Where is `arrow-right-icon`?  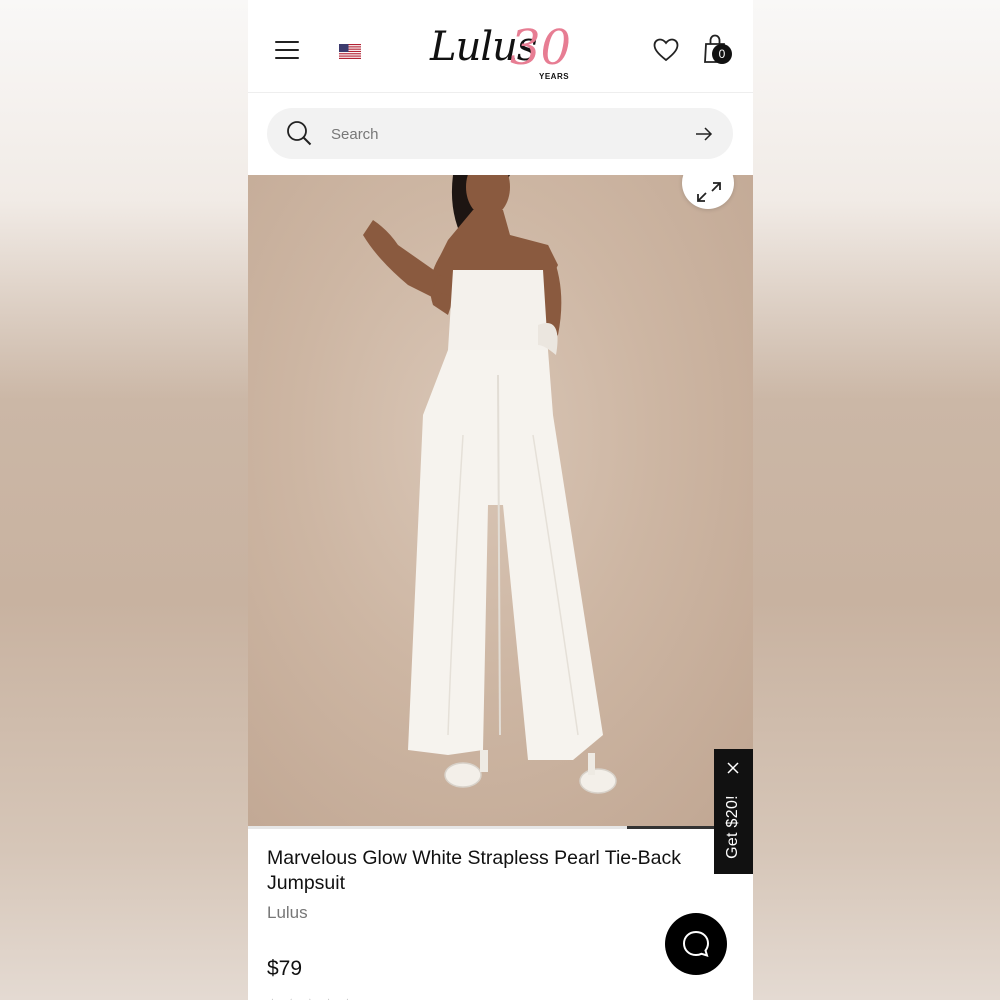 arrow-right-icon is located at coordinates (704, 134).